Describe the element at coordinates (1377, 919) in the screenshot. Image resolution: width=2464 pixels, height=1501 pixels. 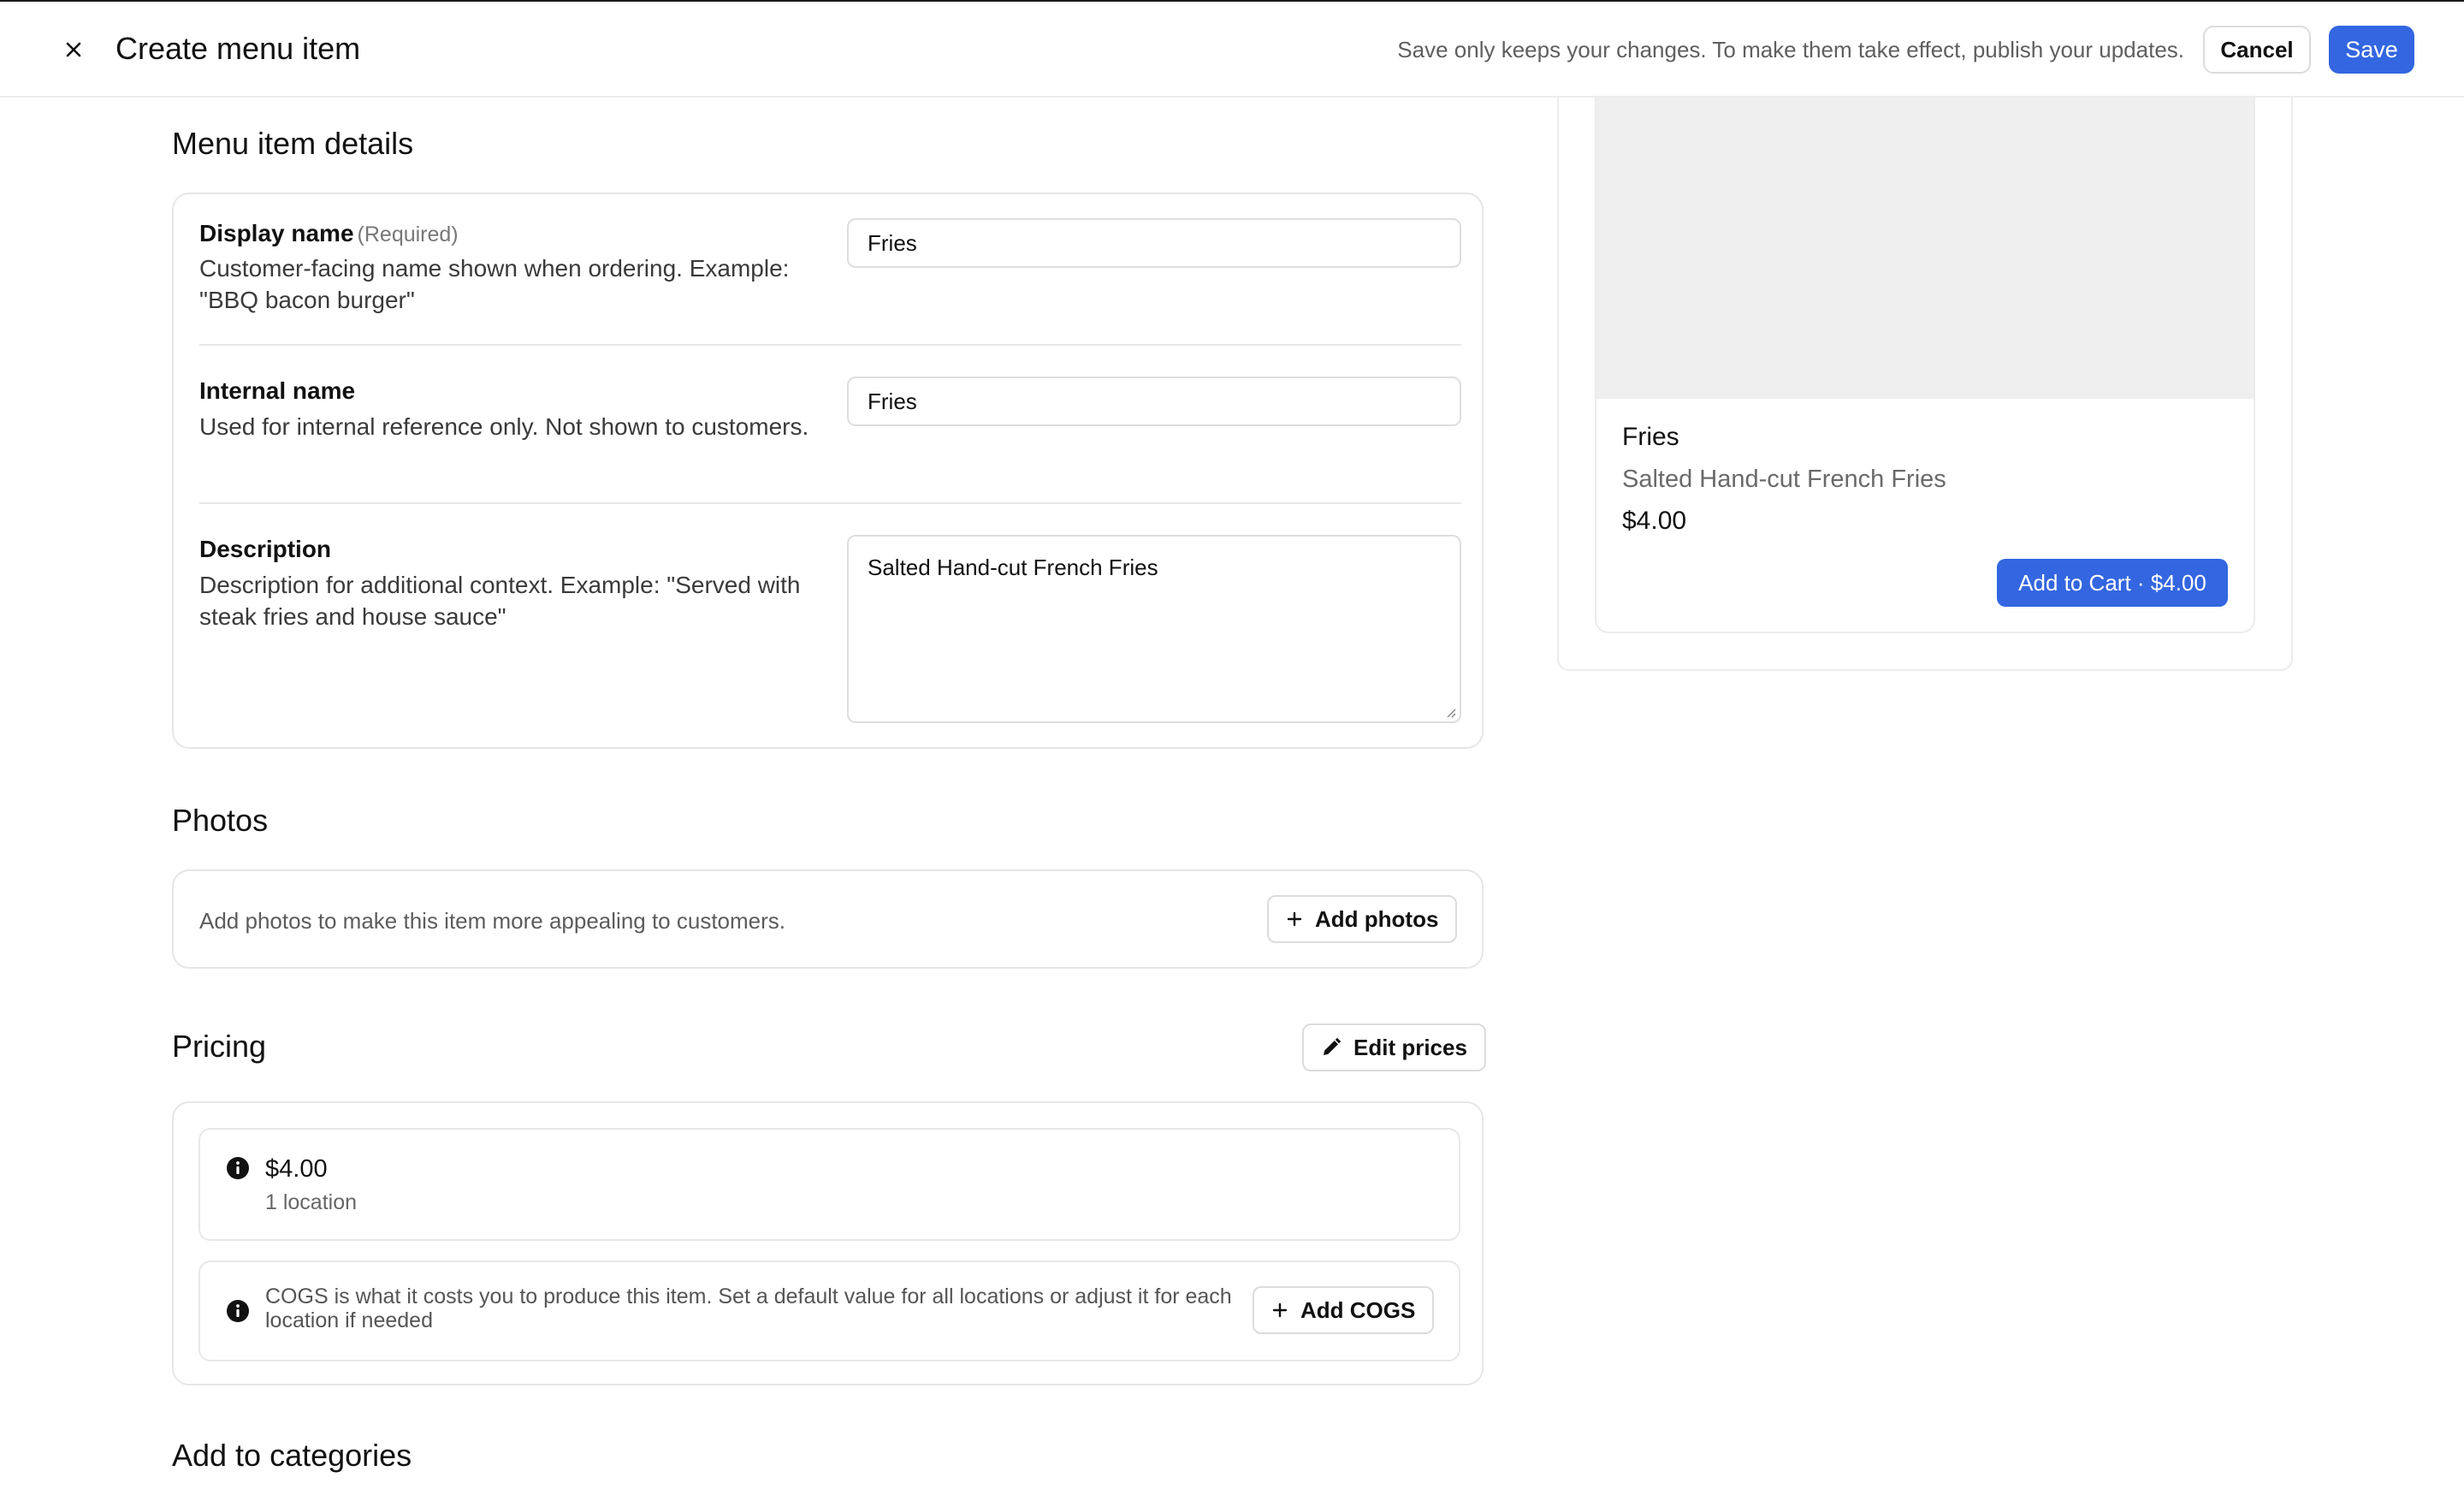
I see `add-photos-label: Add photos` at that location.